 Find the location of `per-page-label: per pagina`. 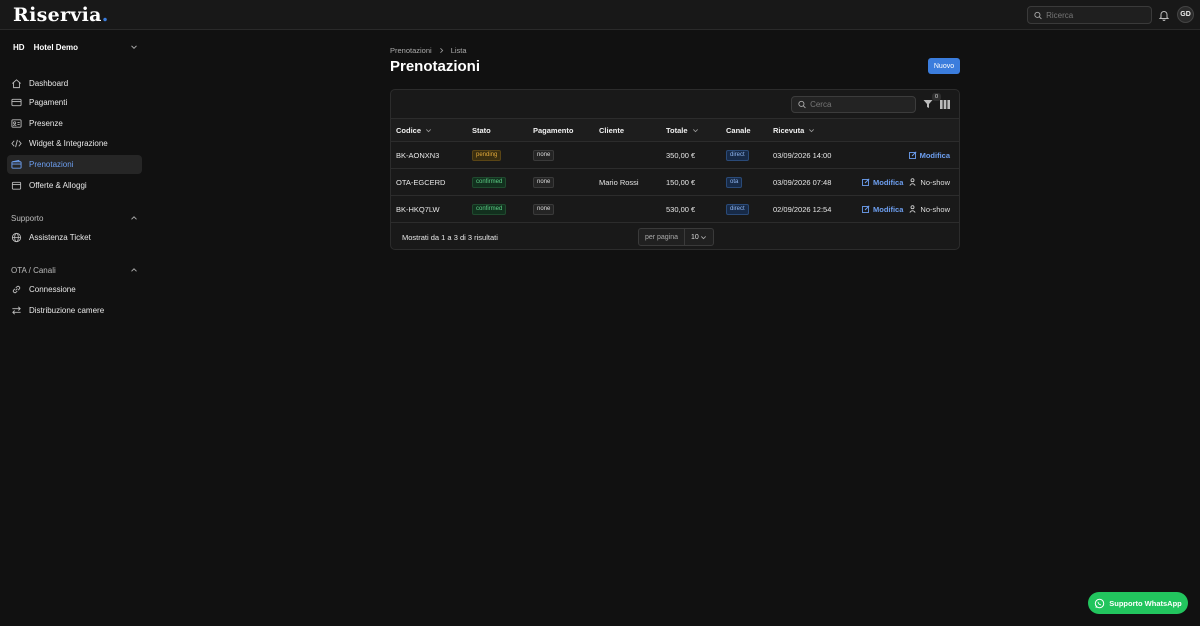

per-page-label: per pagina is located at coordinates (662, 237).